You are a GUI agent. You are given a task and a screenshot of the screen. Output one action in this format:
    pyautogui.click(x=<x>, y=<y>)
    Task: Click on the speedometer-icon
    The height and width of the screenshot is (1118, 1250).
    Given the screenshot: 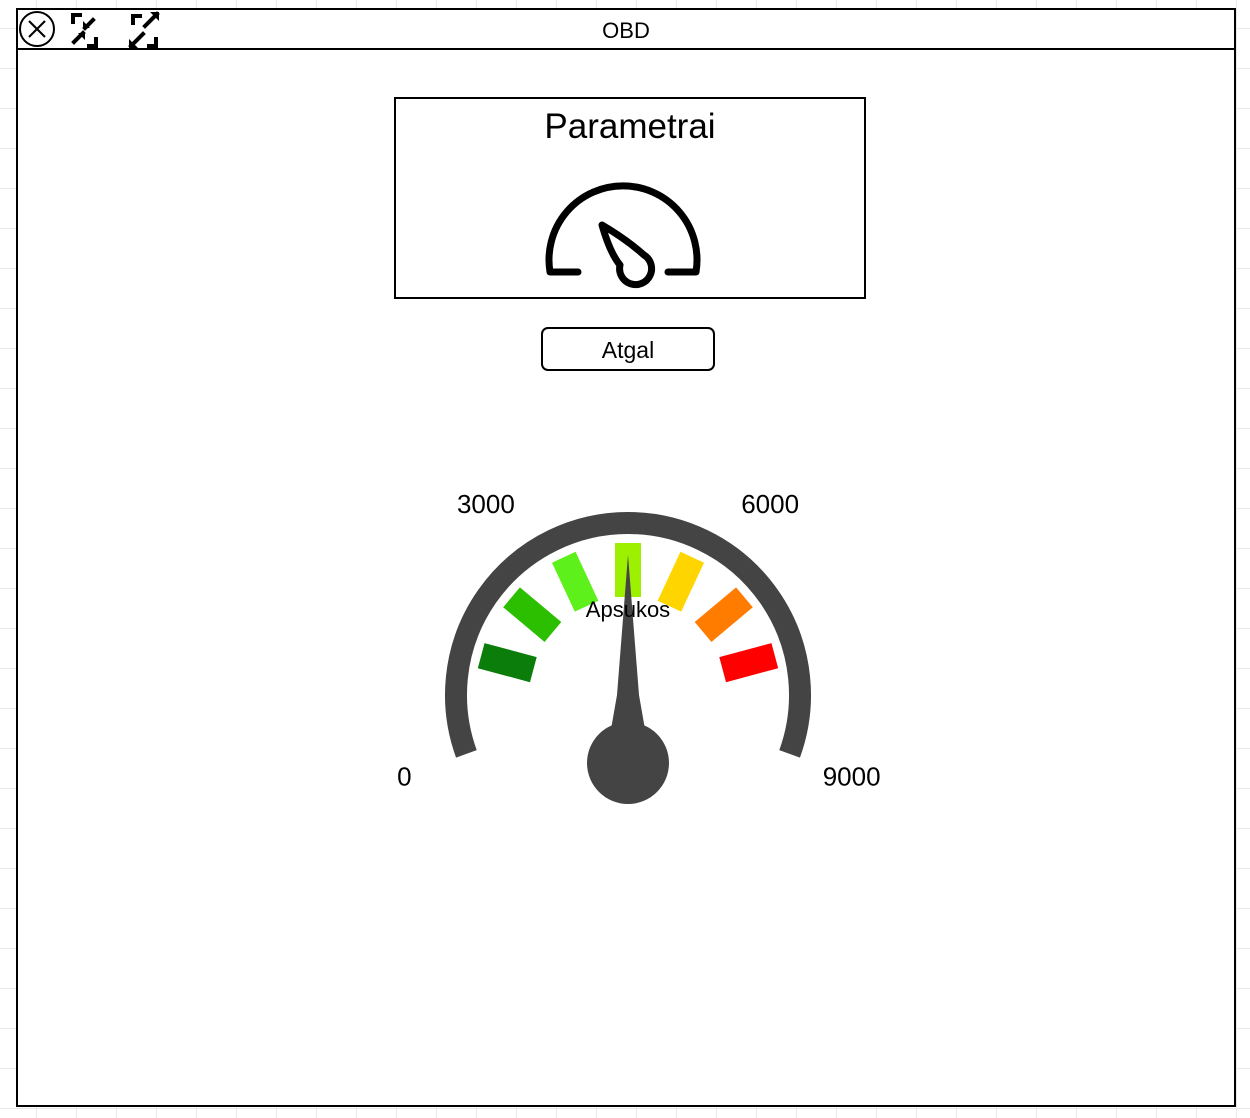 What is the action you would take?
    pyautogui.click(x=626, y=231)
    